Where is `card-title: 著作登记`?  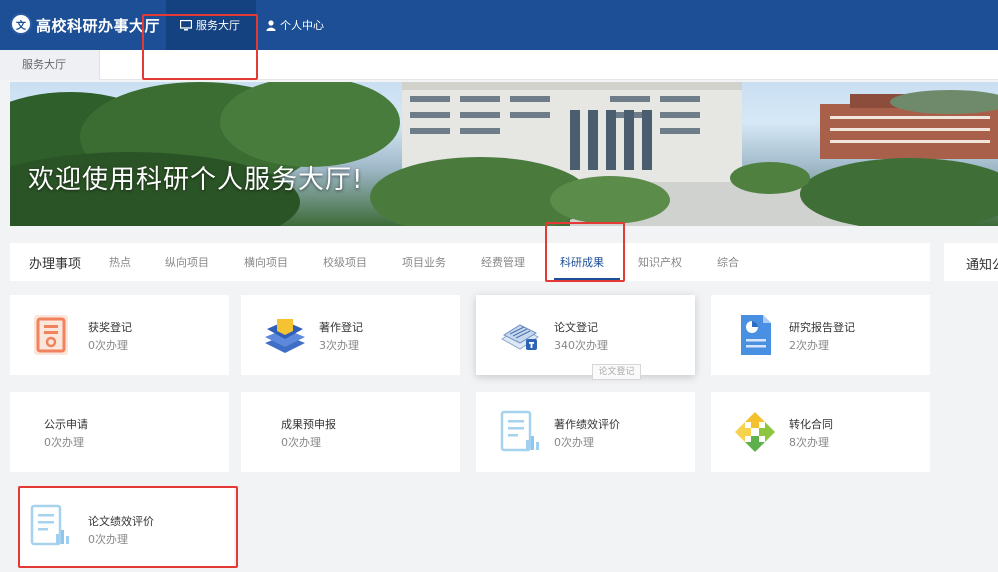 card-title: 著作登记 is located at coordinates (341, 327).